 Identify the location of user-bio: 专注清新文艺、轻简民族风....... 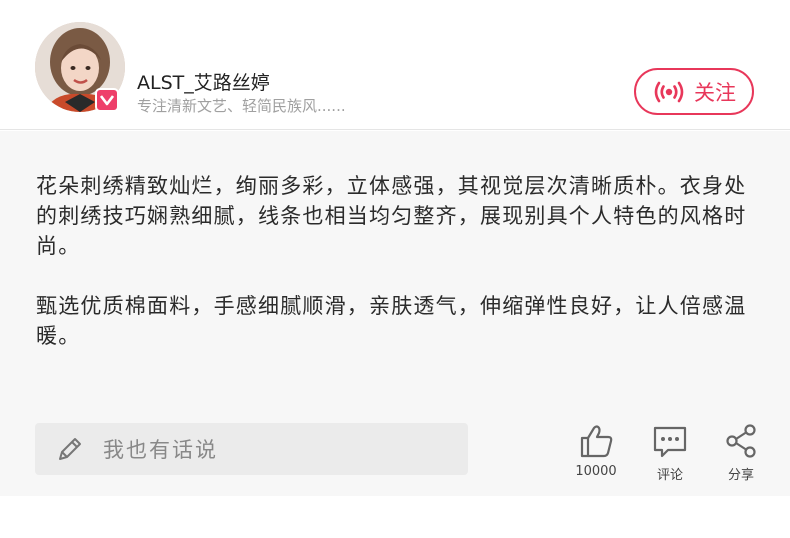
(241, 106).